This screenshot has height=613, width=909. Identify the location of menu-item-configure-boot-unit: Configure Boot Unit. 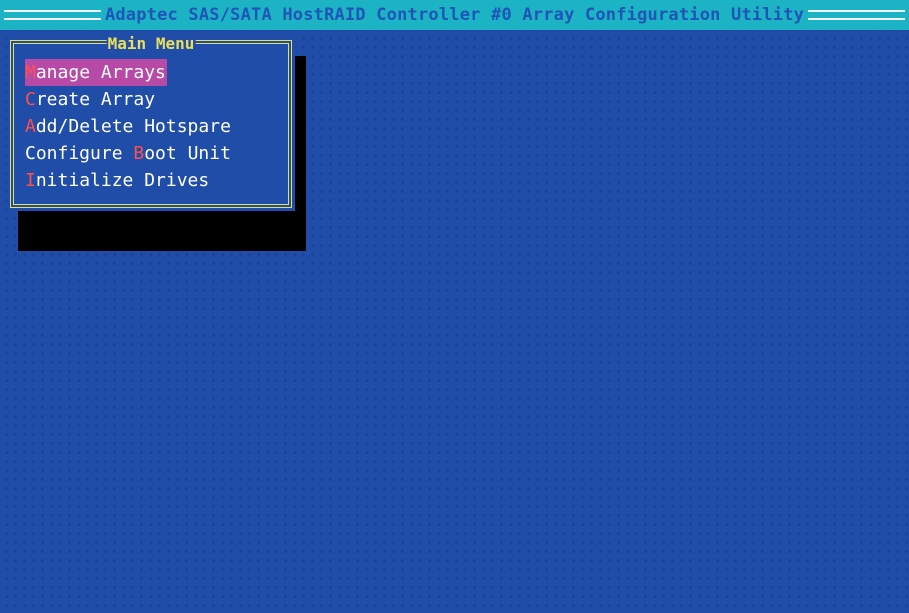
(128, 153).